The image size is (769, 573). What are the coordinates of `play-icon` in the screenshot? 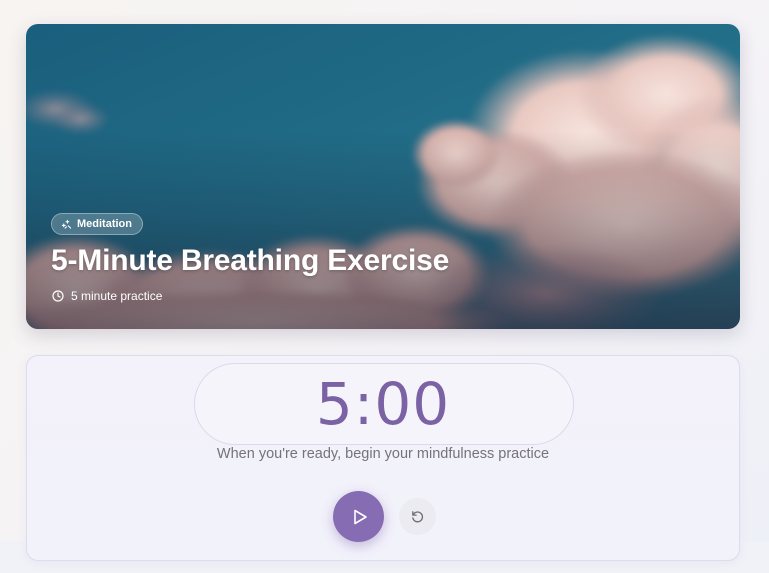 It's located at (358, 517).